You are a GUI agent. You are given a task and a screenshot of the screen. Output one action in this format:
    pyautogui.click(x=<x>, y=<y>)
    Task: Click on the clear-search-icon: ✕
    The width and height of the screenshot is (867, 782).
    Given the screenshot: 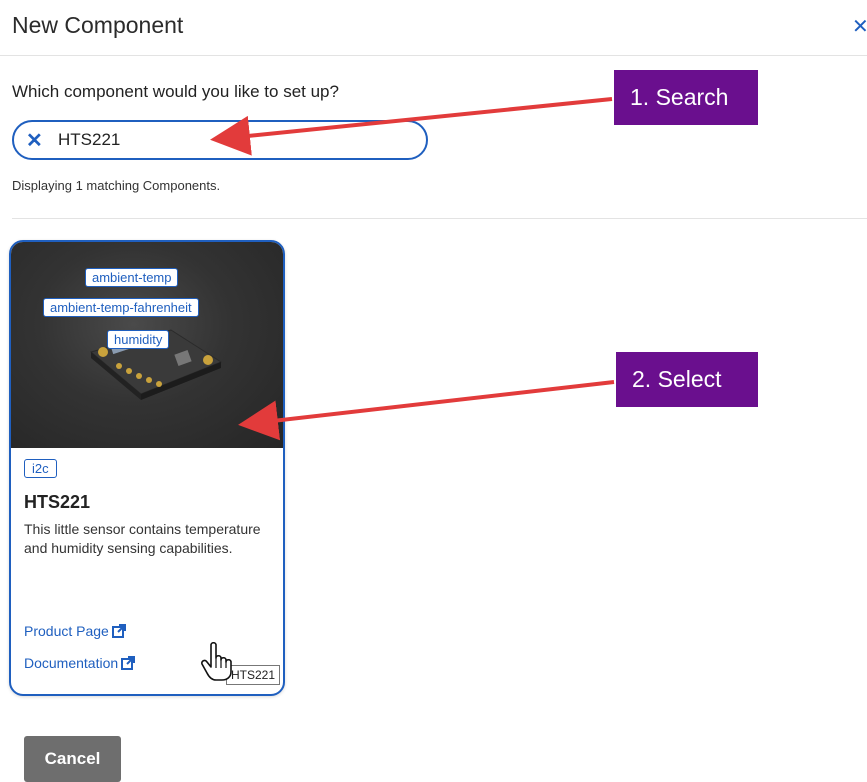 What is the action you would take?
    pyautogui.click(x=34, y=140)
    